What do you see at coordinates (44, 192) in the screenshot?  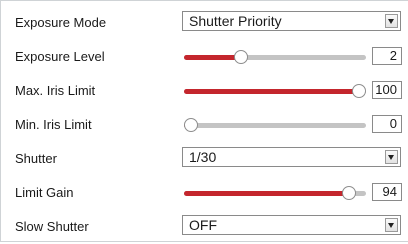 I see `limit-gain-label: Limit Gain` at bounding box center [44, 192].